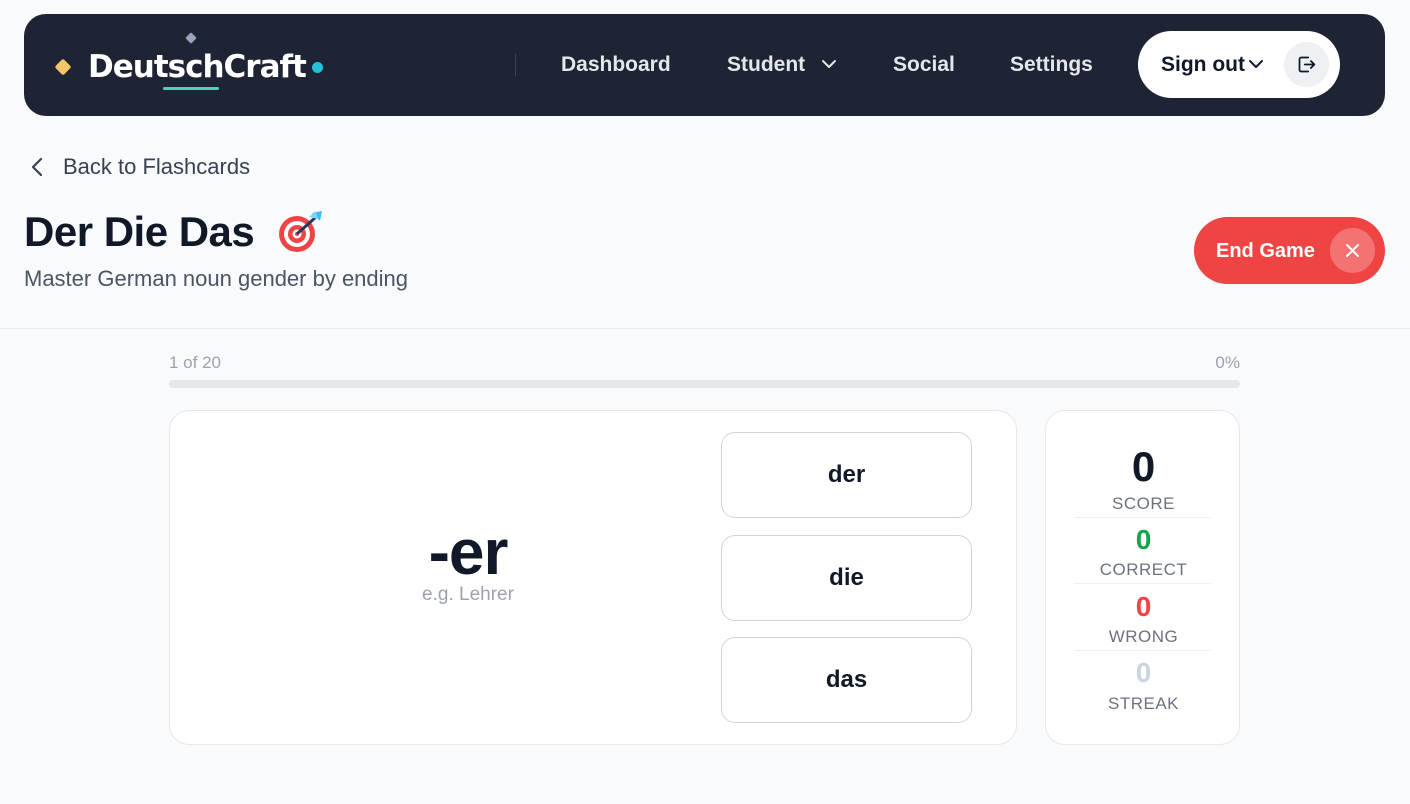 This screenshot has width=1410, height=804. I want to click on end-game-label: End Game, so click(1265, 251).